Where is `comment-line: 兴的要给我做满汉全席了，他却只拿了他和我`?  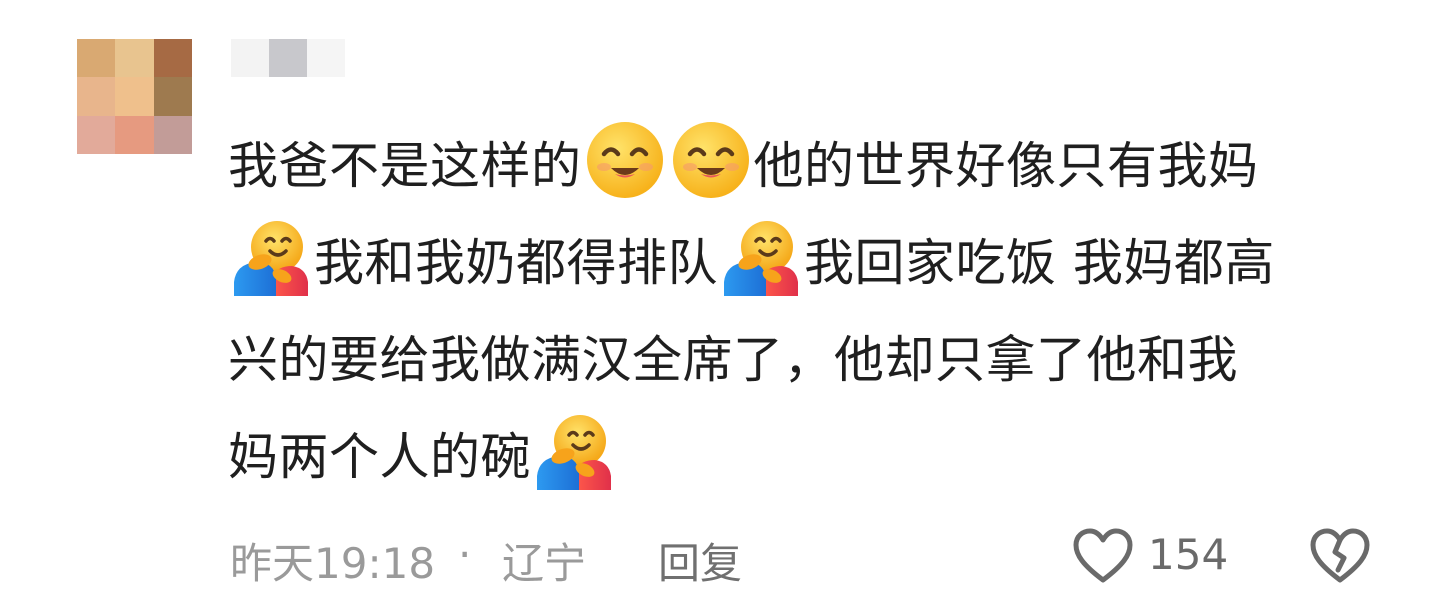
comment-line: 兴的要给我做满汉全席了，他却只拿了他和我 is located at coordinates (818, 360).